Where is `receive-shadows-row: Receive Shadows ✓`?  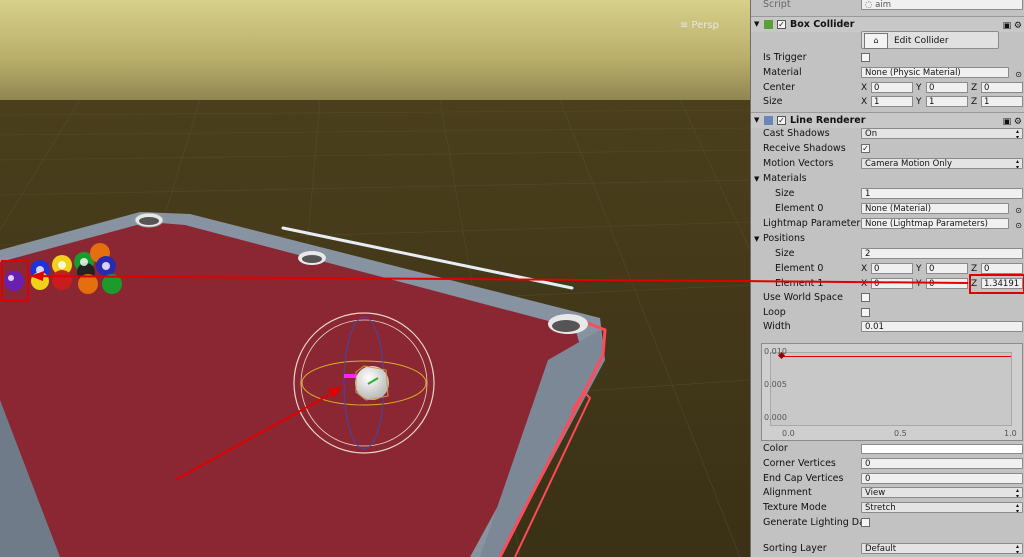 receive-shadows-row: Receive Shadows ✓ is located at coordinates (816, 148).